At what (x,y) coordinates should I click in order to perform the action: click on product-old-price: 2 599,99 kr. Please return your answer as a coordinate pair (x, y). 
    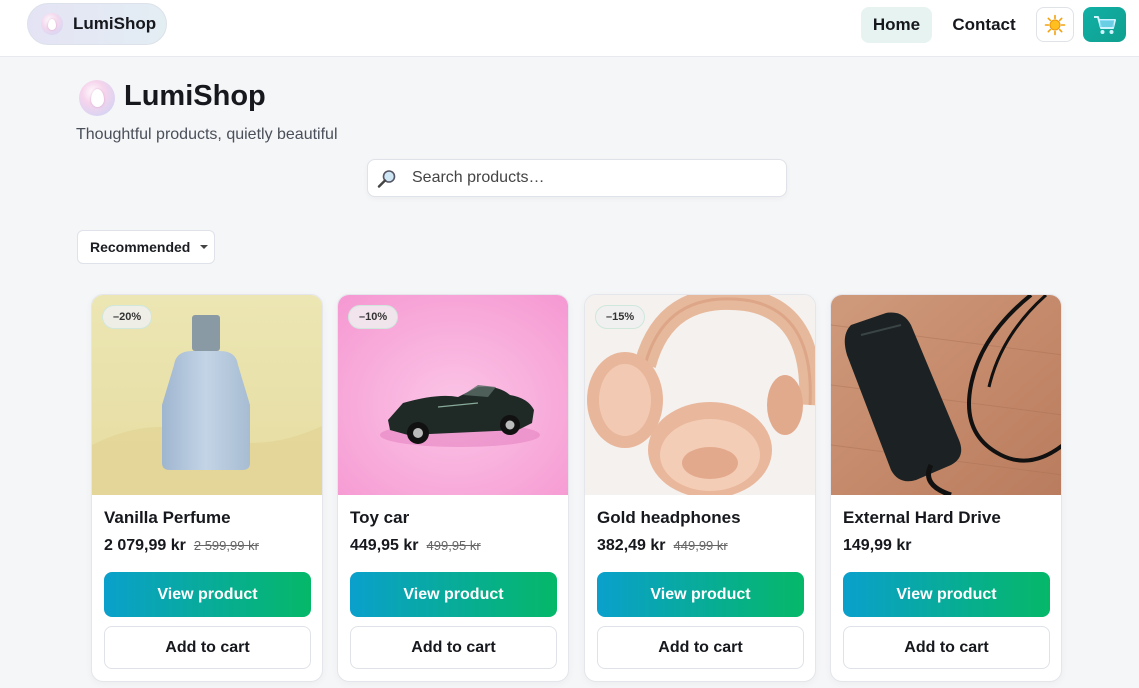
    Looking at the image, I should click on (226, 545).